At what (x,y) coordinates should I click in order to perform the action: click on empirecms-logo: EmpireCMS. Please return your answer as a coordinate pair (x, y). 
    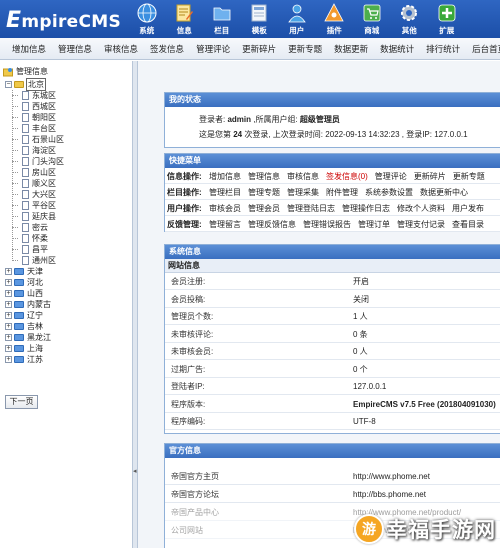
    Looking at the image, I should click on (63, 20).